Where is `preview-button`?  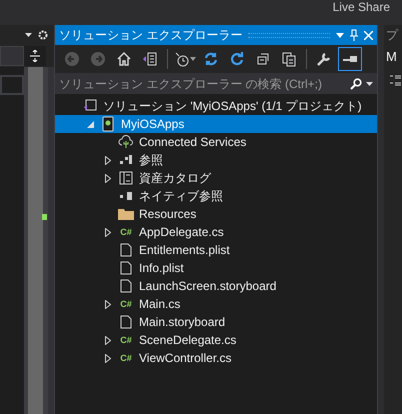 preview-button is located at coordinates (350, 59).